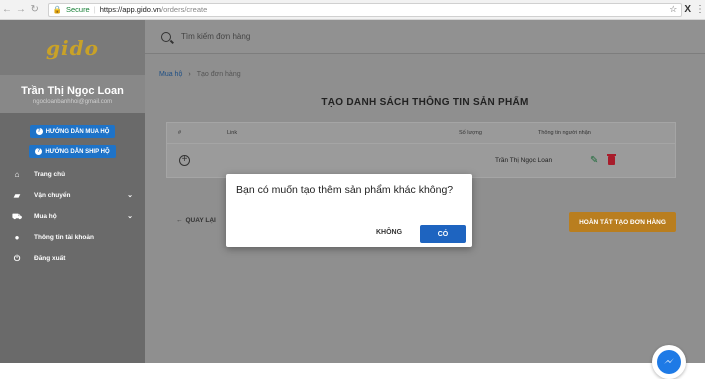  Describe the element at coordinates (52, 195) in the screenshot. I see `sidebar-item-label: Vận chuyển` at that location.